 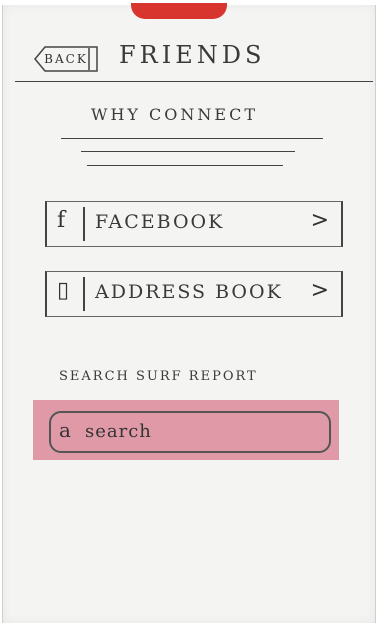 What do you see at coordinates (62, 220) in the screenshot?
I see `facebook-icon: f` at bounding box center [62, 220].